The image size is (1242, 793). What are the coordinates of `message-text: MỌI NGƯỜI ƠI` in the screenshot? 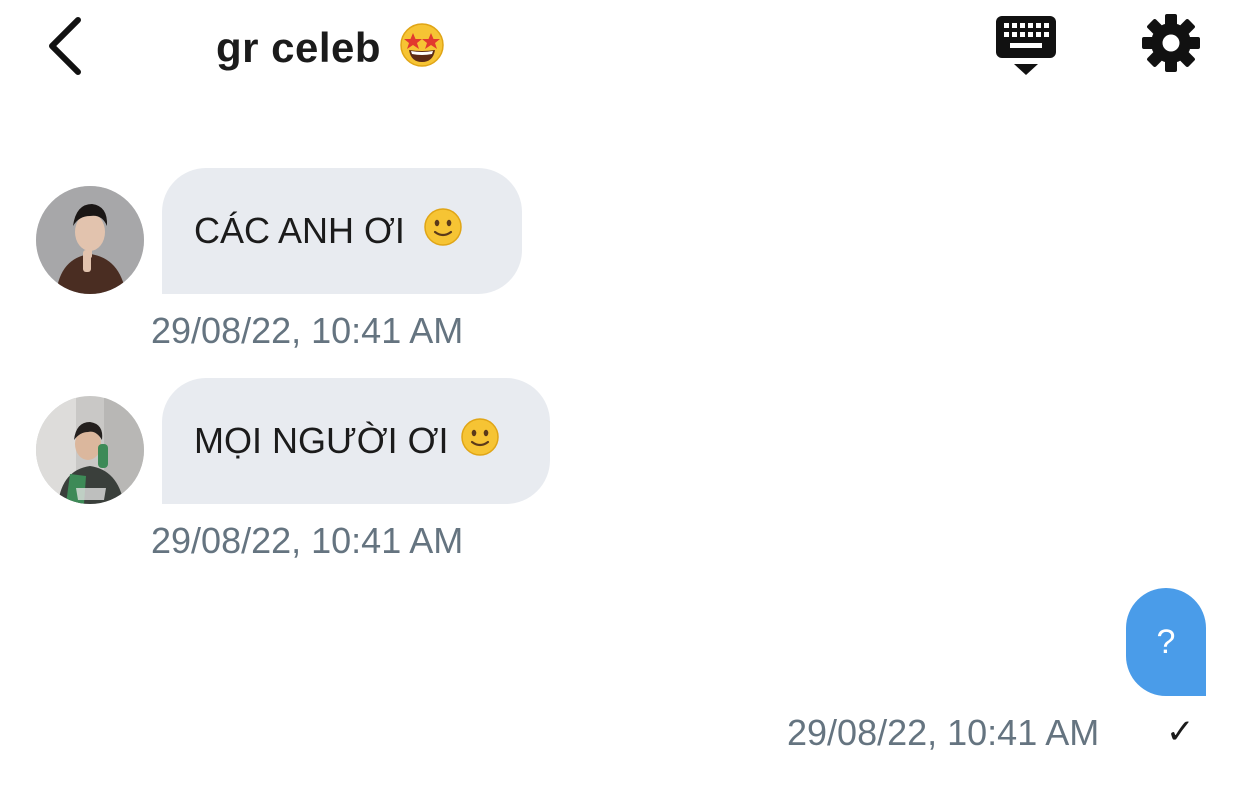 It's located at (321, 440).